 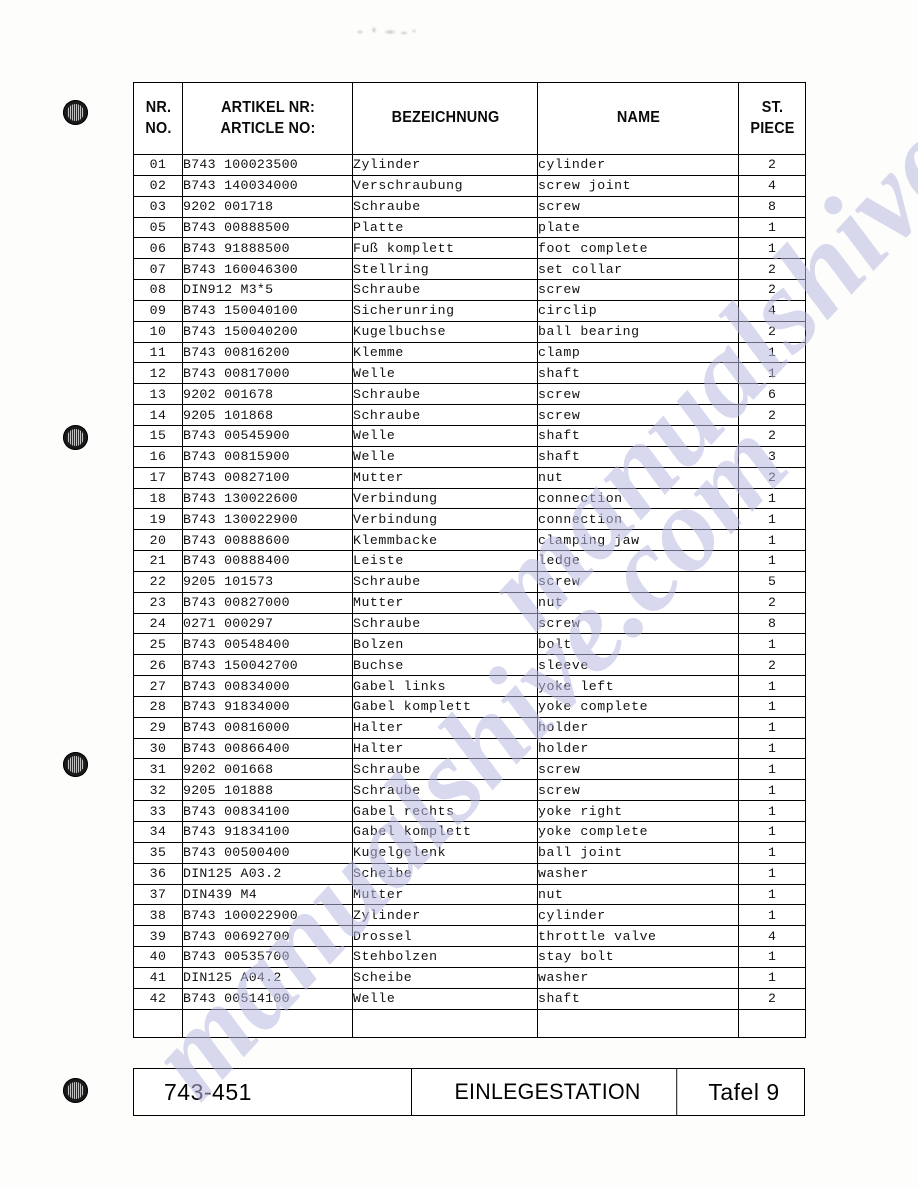 What do you see at coordinates (772, 456) in the screenshot?
I see `cell-piece: 3` at bounding box center [772, 456].